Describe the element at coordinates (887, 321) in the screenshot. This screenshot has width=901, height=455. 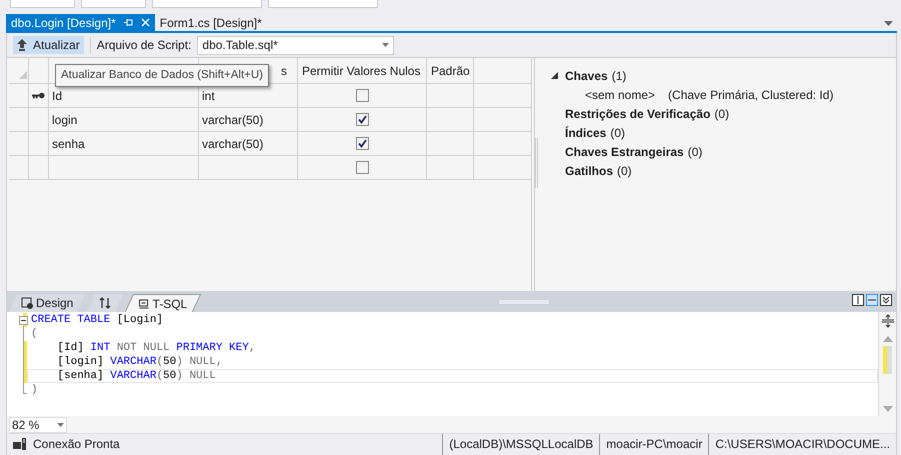
I see `split-icon` at that location.